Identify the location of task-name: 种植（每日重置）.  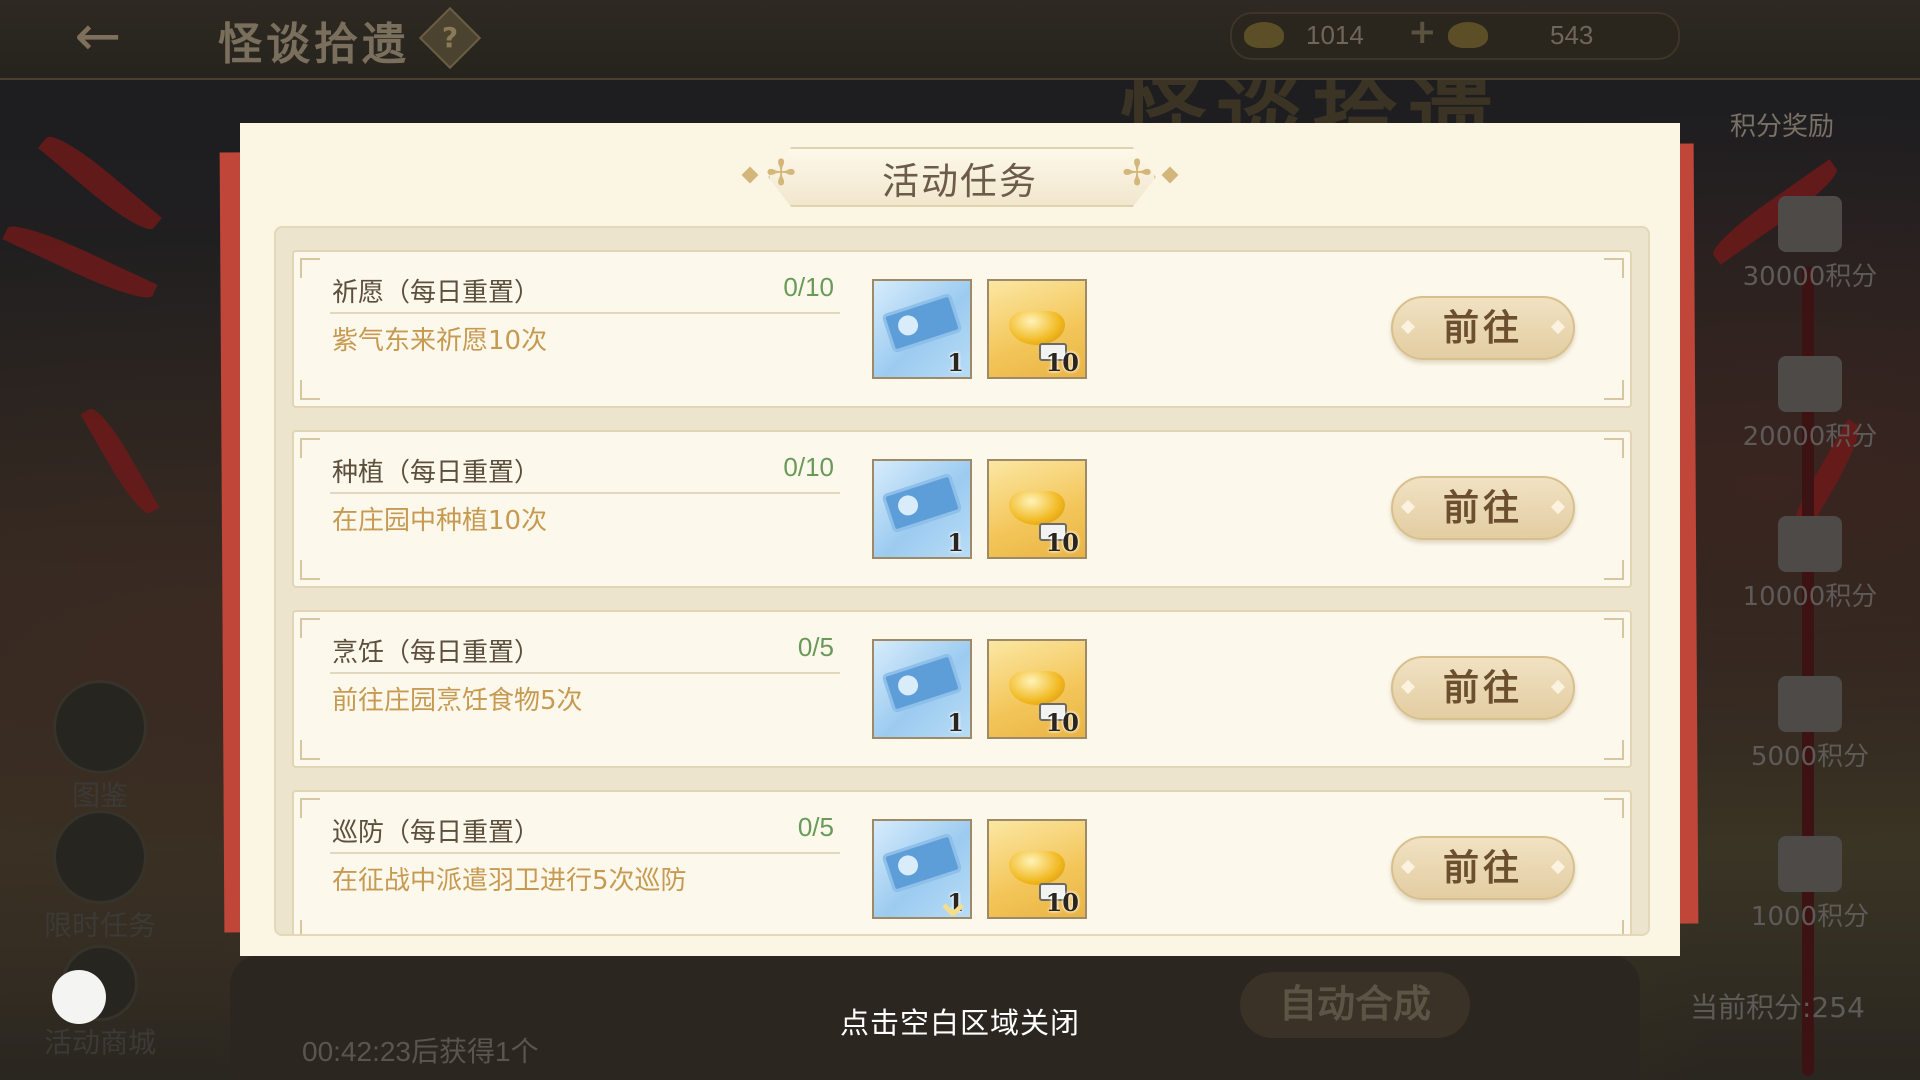
(436, 473).